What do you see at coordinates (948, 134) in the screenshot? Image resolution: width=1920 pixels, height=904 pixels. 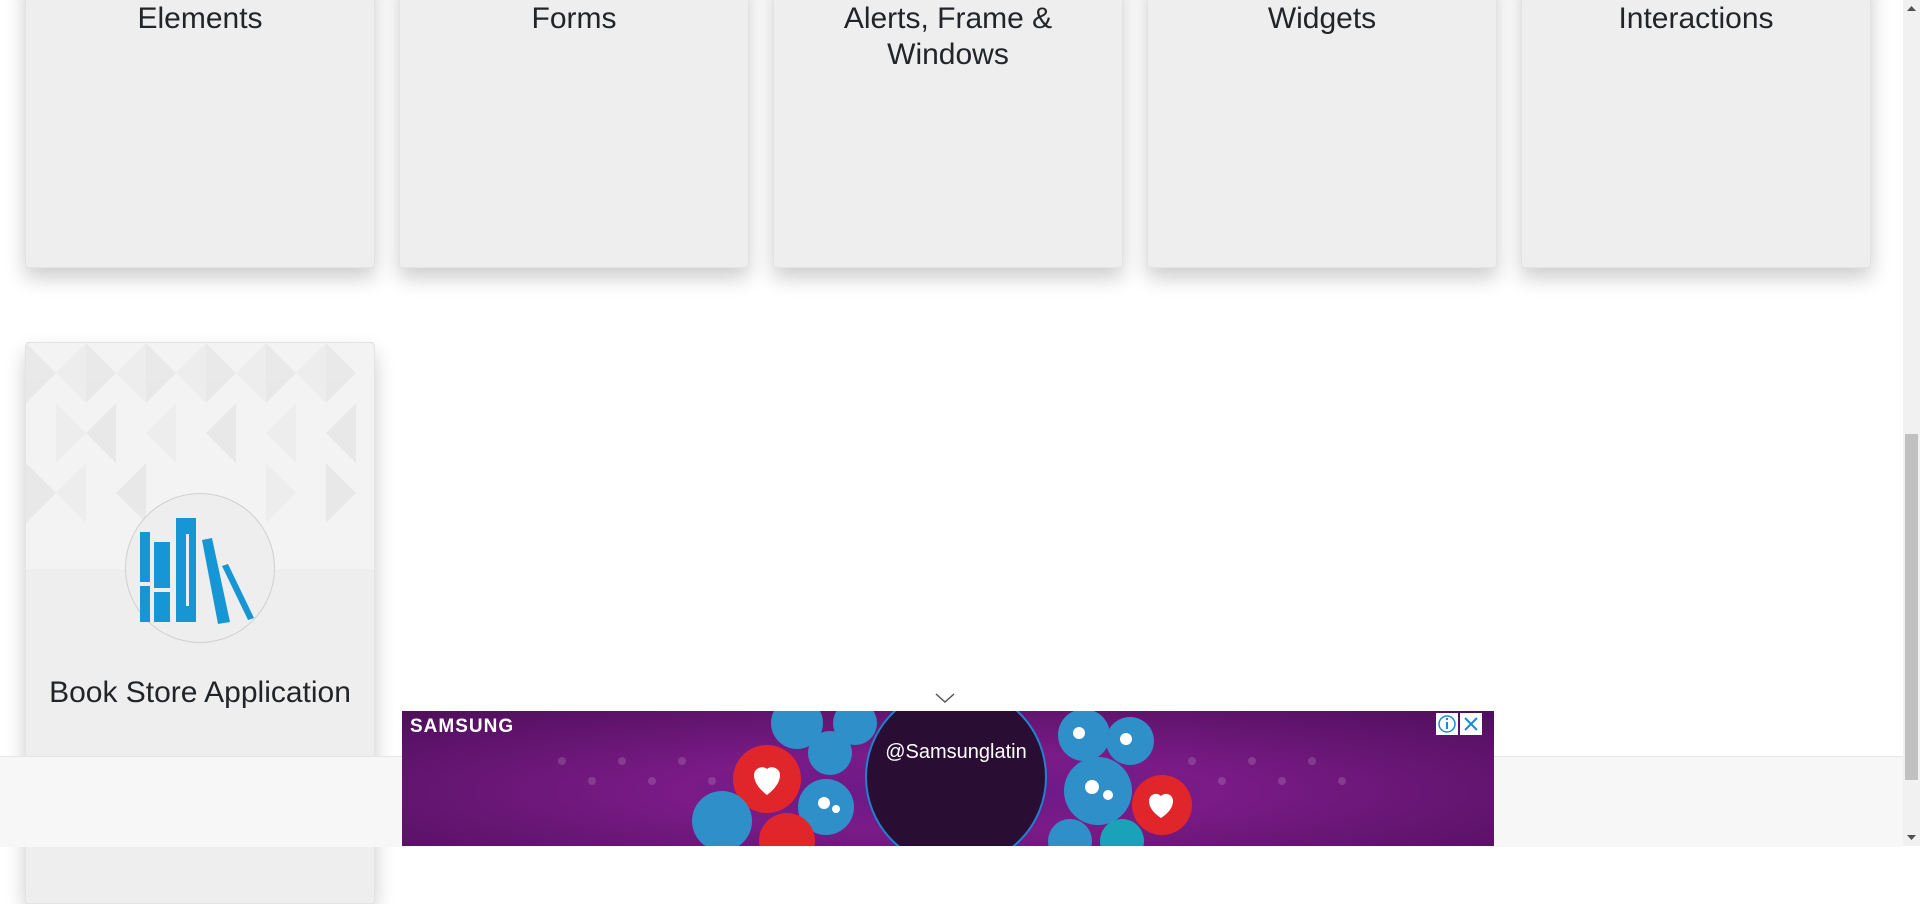 I see `card-alerts-frame-windows: Alerts, Frame & Windows` at bounding box center [948, 134].